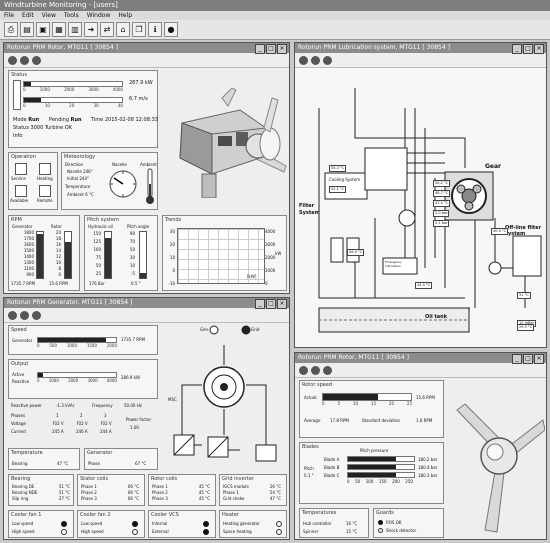 This screenshot has width=550, height=543. What do you see at coordinates (89, 498) in the screenshot?
I see `stator-row-label: Phase 3` at bounding box center [89, 498].